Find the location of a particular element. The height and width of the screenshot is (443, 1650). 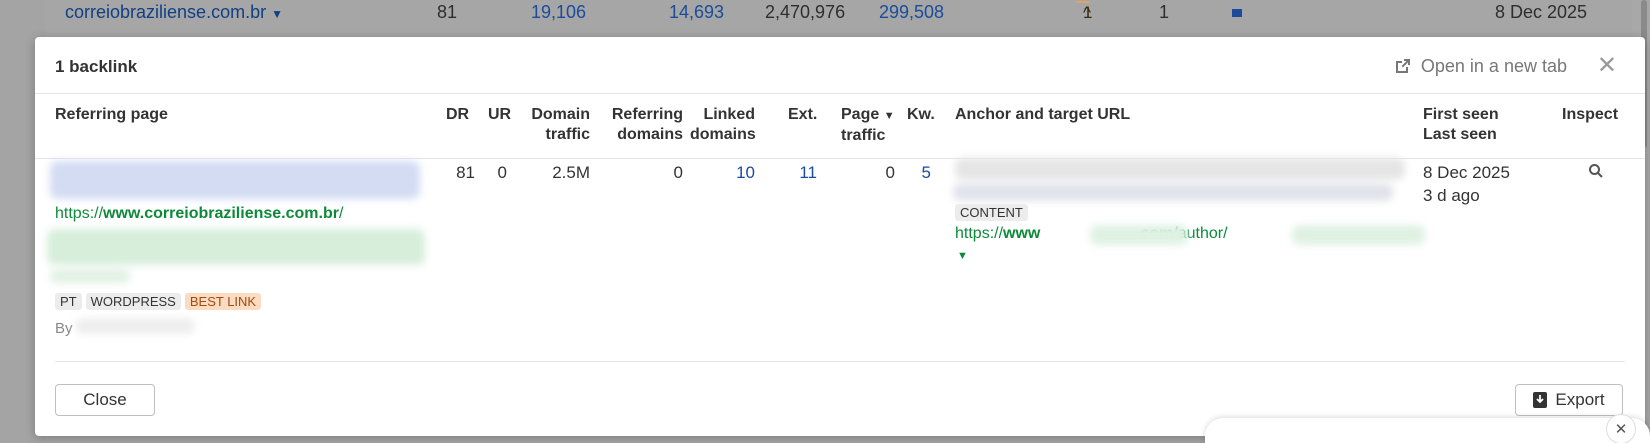

count-badge: 1 ^ is located at coordinates (1084, 11).